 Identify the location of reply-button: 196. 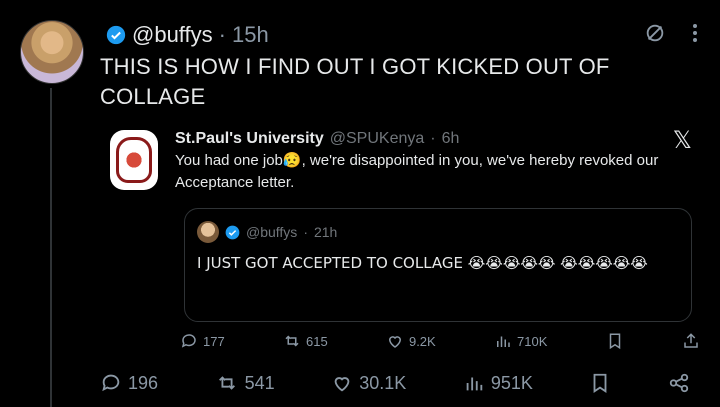
(129, 383).